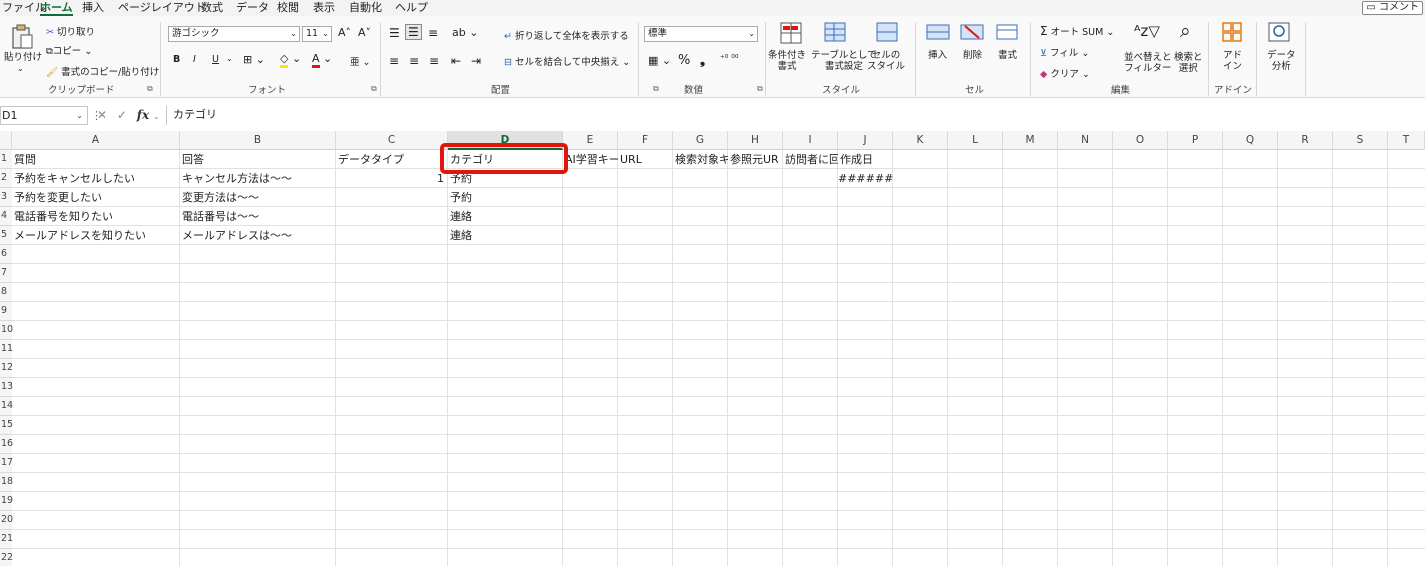  What do you see at coordinates (411, 8) in the screenshot?
I see `menu-help: ヘルプ` at bounding box center [411, 8].